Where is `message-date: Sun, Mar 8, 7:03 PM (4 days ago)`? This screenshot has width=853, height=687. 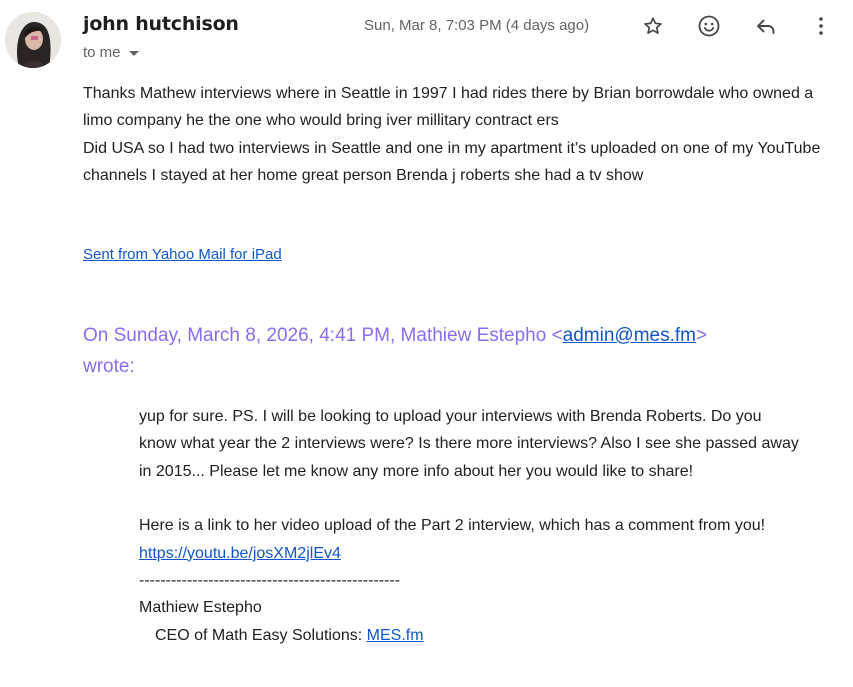
message-date: Sun, Mar 8, 7:03 PM (4 days ago) is located at coordinates (477, 25).